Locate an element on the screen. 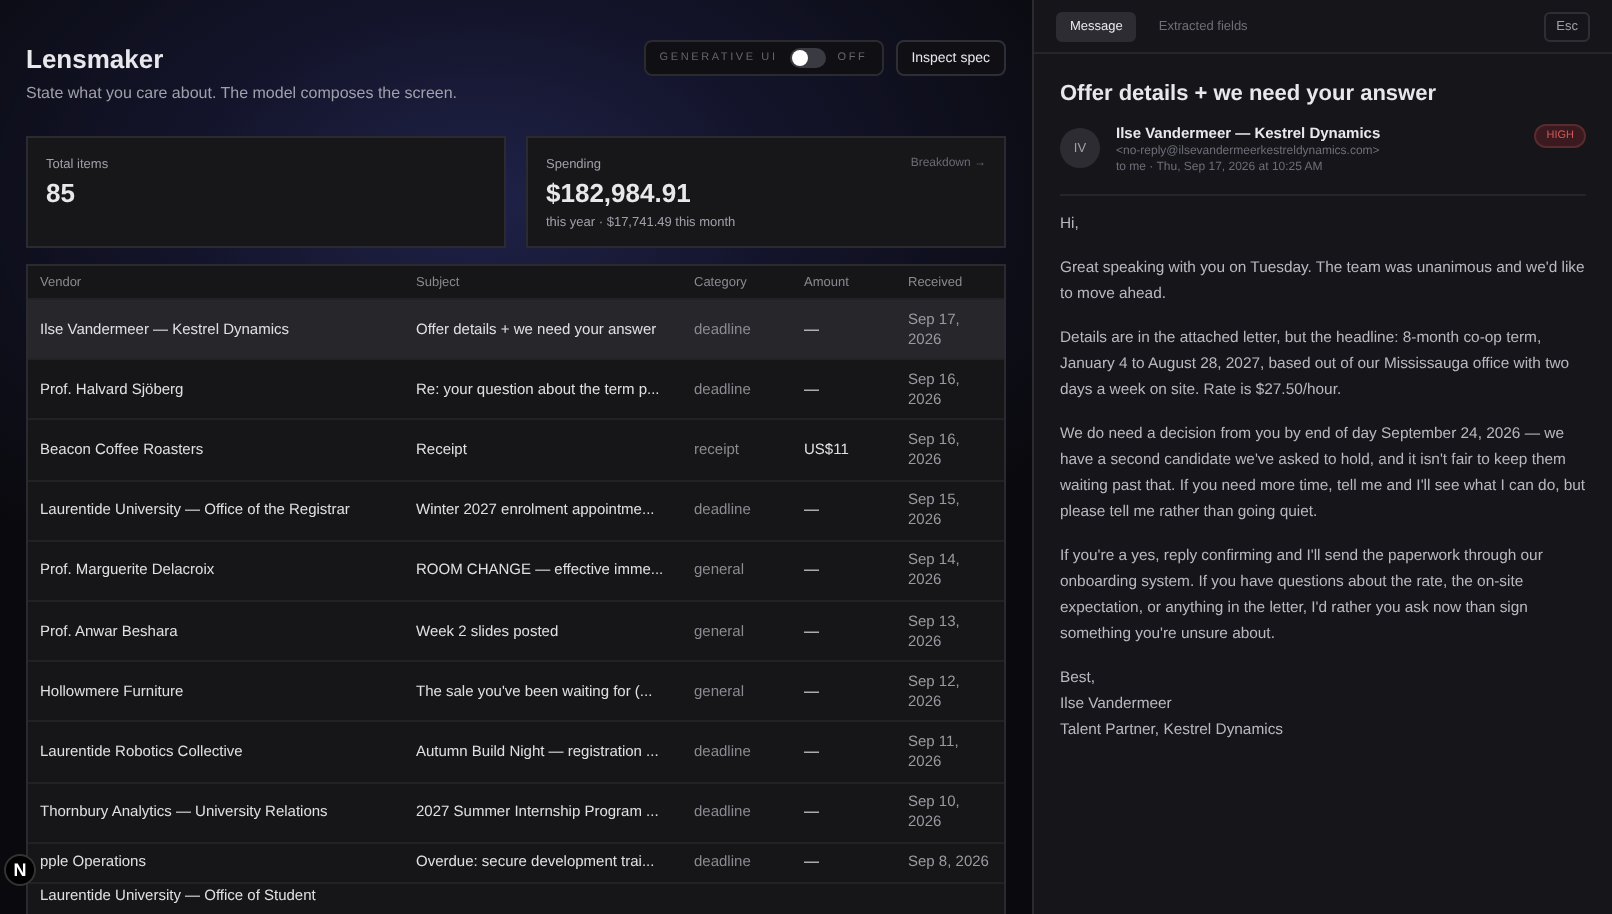 The height and width of the screenshot is (914, 1612). stat-value: 85 is located at coordinates (61, 193).